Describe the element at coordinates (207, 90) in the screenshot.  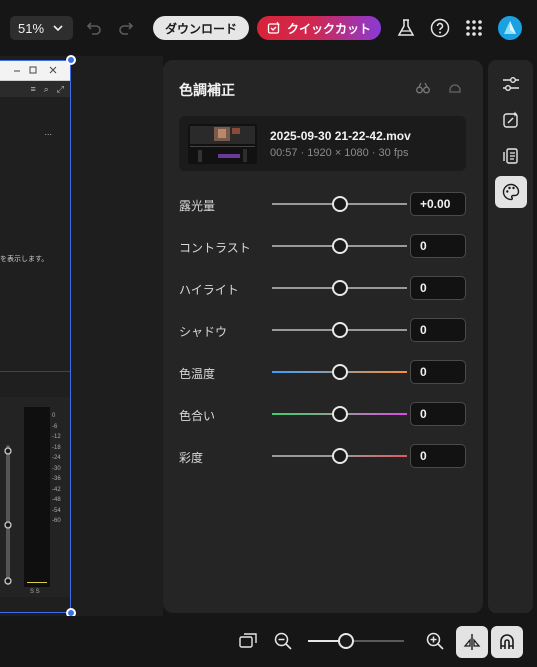
I see `panel-title: 色調補正` at that location.